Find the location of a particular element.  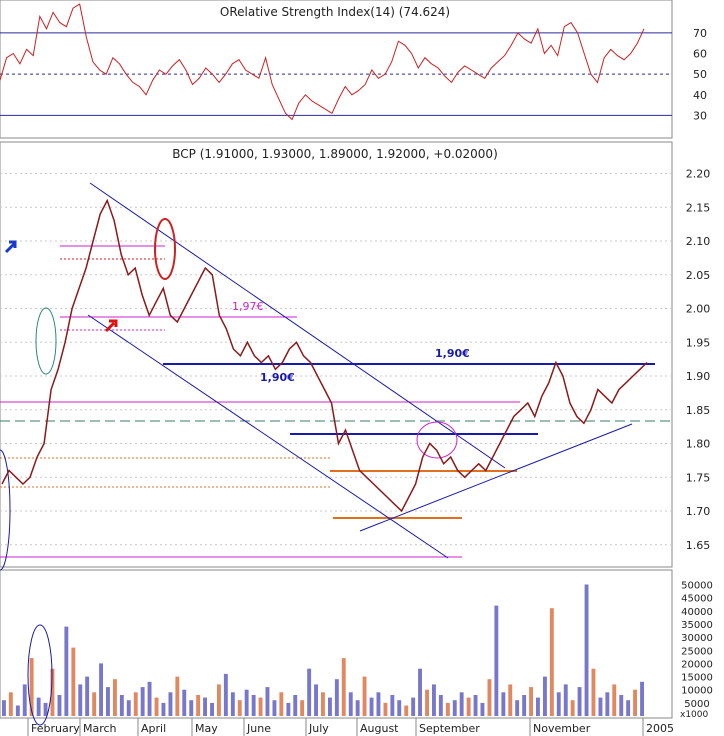

price-tick-label: 1.85 is located at coordinates (698, 410).